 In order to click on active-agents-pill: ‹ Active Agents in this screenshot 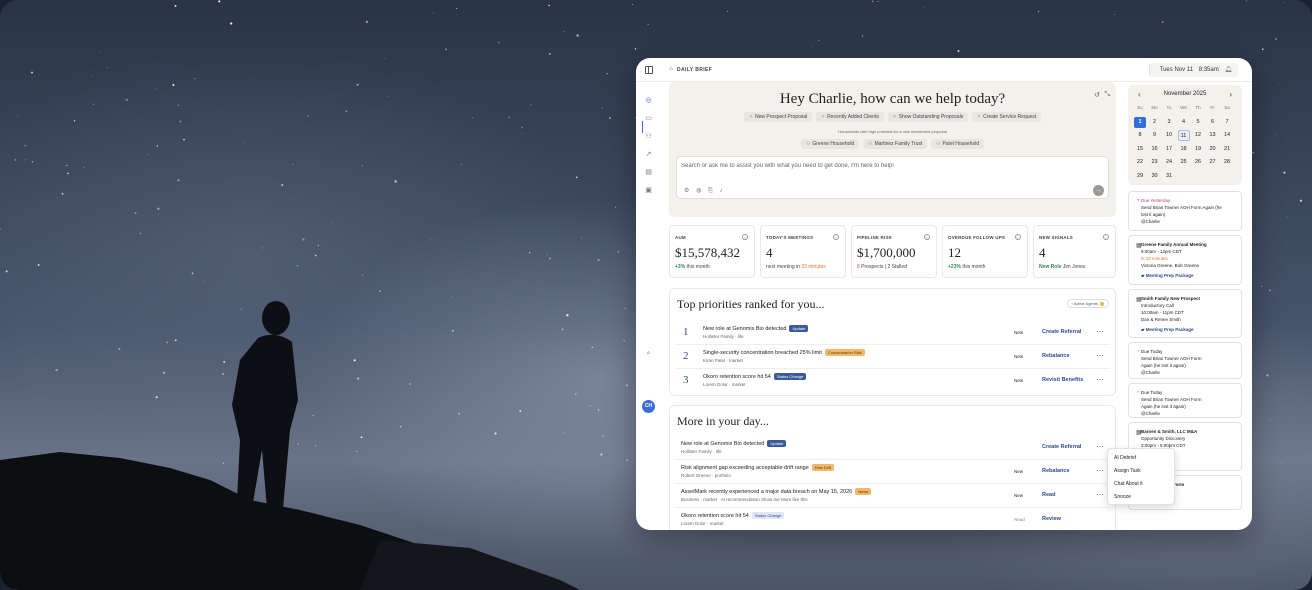, I will do `click(1087, 303)`.